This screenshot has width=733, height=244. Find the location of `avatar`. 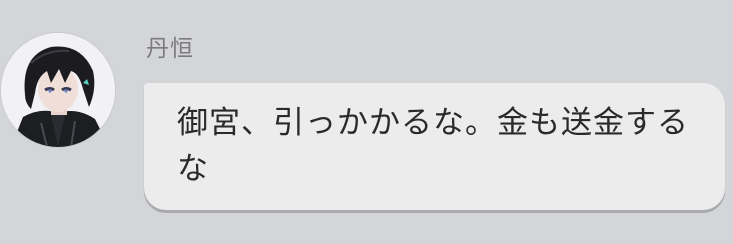

avatar is located at coordinates (58, 90).